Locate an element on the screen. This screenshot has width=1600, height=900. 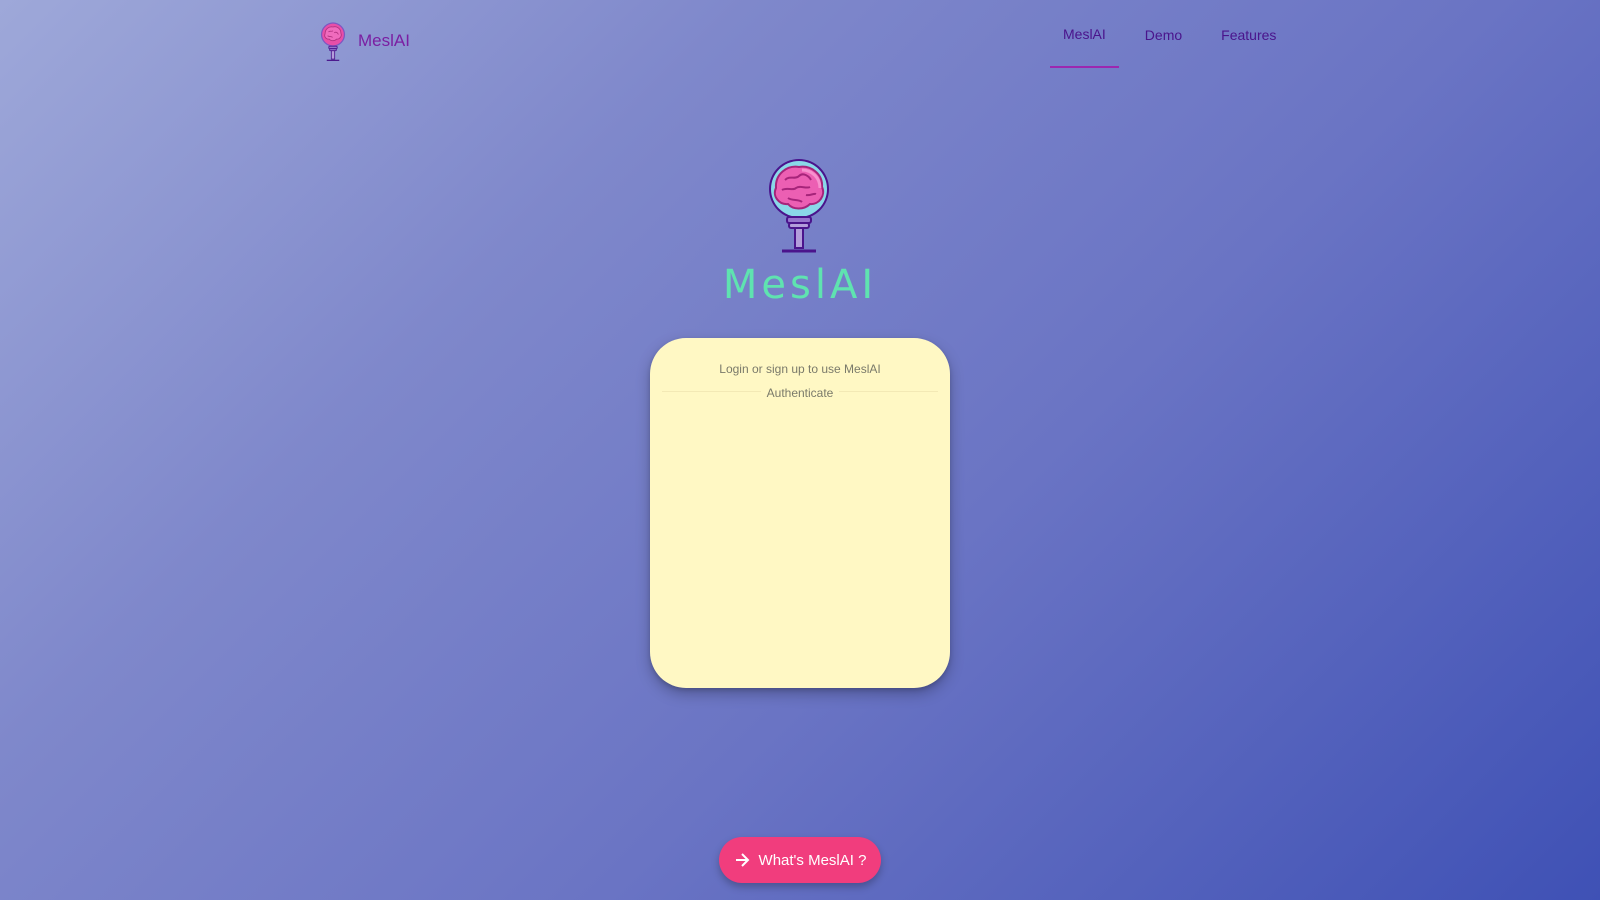
tab-meslai: MeslAI is located at coordinates (1084, 34).